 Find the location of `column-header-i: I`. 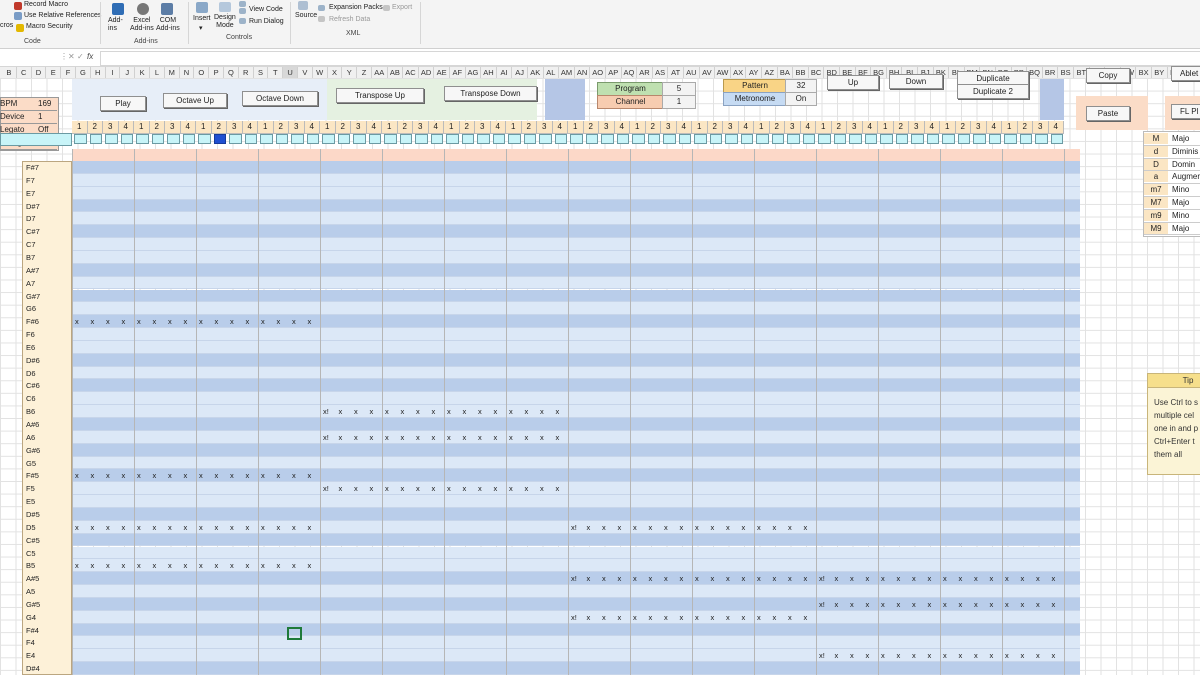

column-header-i: I is located at coordinates (113, 72).